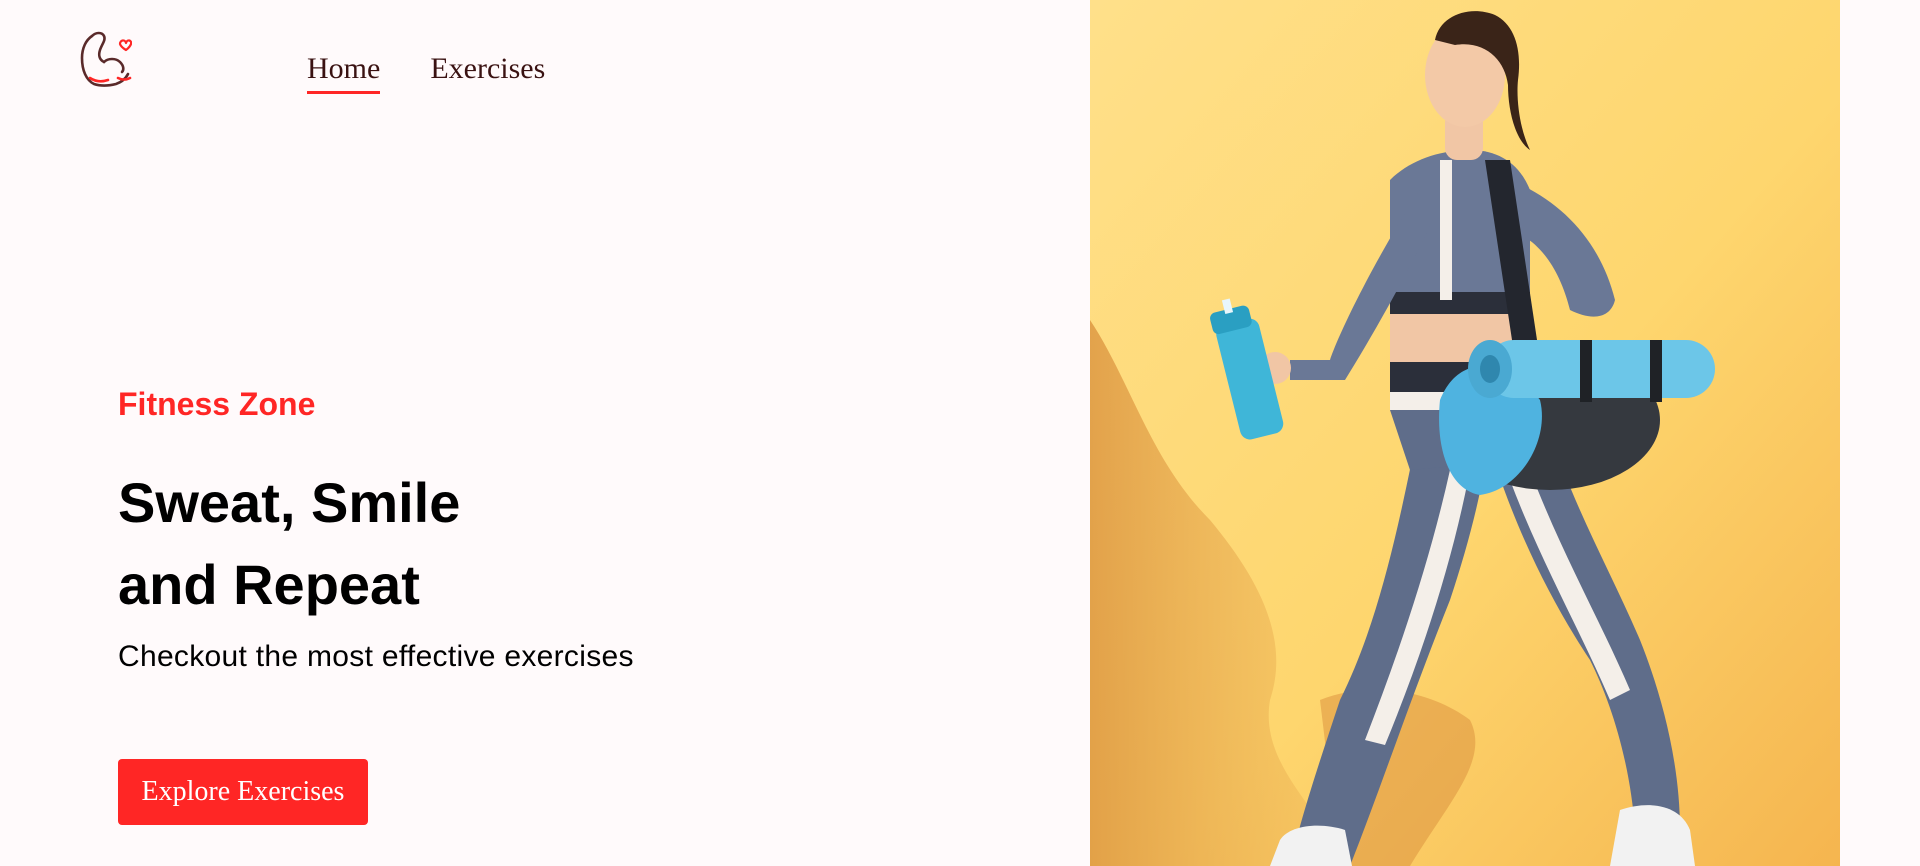 This screenshot has height=866, width=1920. I want to click on hero-title: Sweat, Smile and Repeat, so click(289, 544).